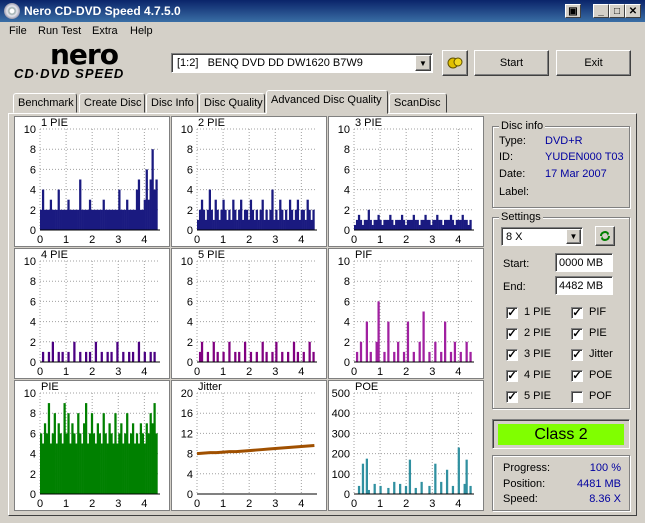 The width and height of the screenshot is (645, 523). I want to click on speed-select: 8 X ▼, so click(542, 236).